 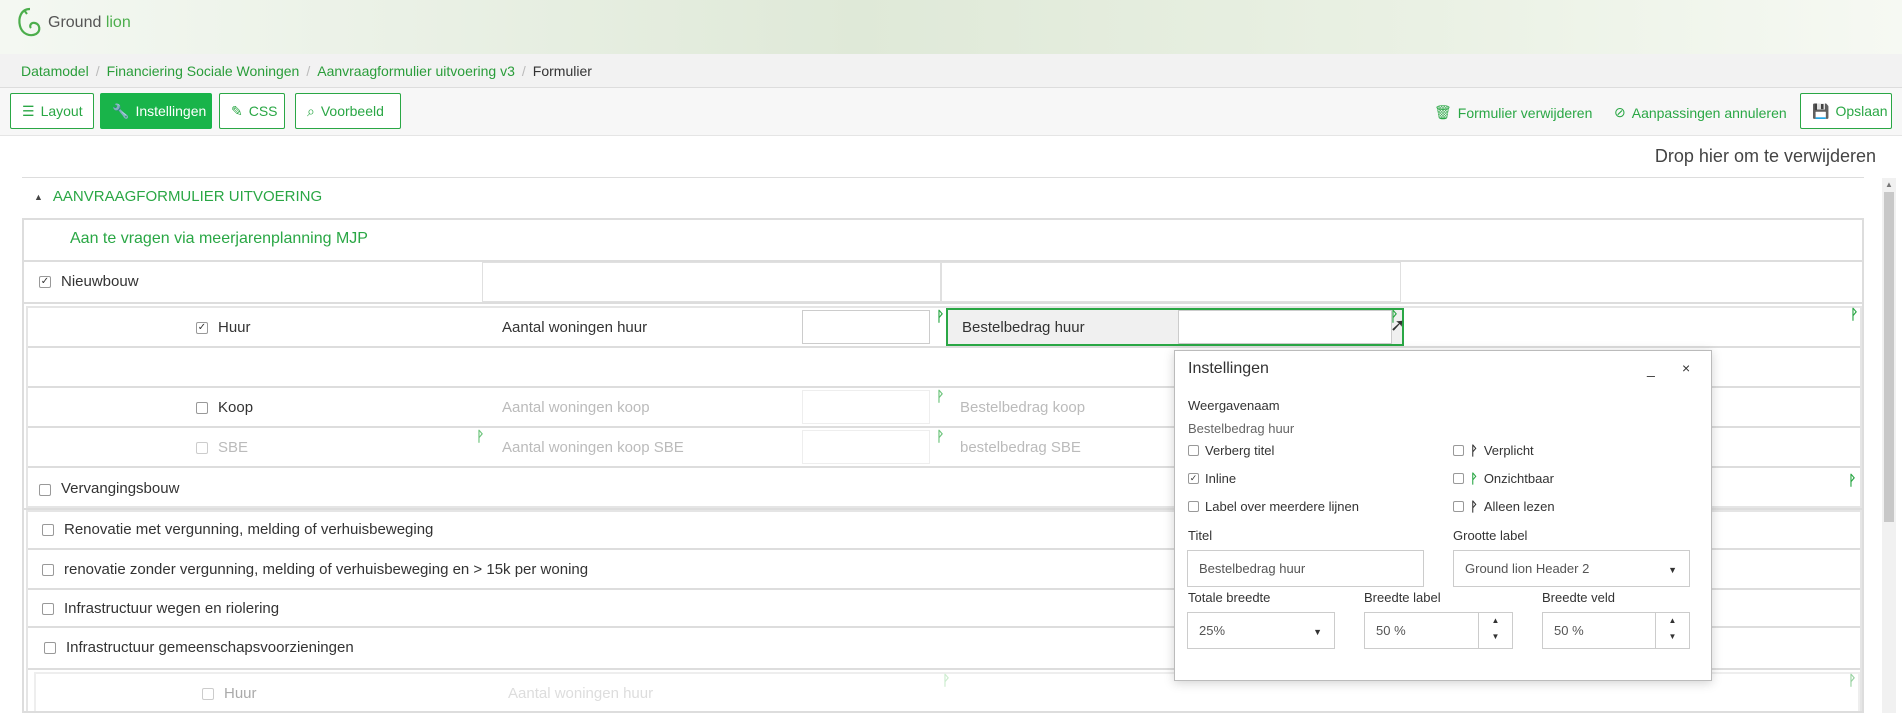 What do you see at coordinates (1193, 478) in the screenshot?
I see `checkbox-box: ✓` at bounding box center [1193, 478].